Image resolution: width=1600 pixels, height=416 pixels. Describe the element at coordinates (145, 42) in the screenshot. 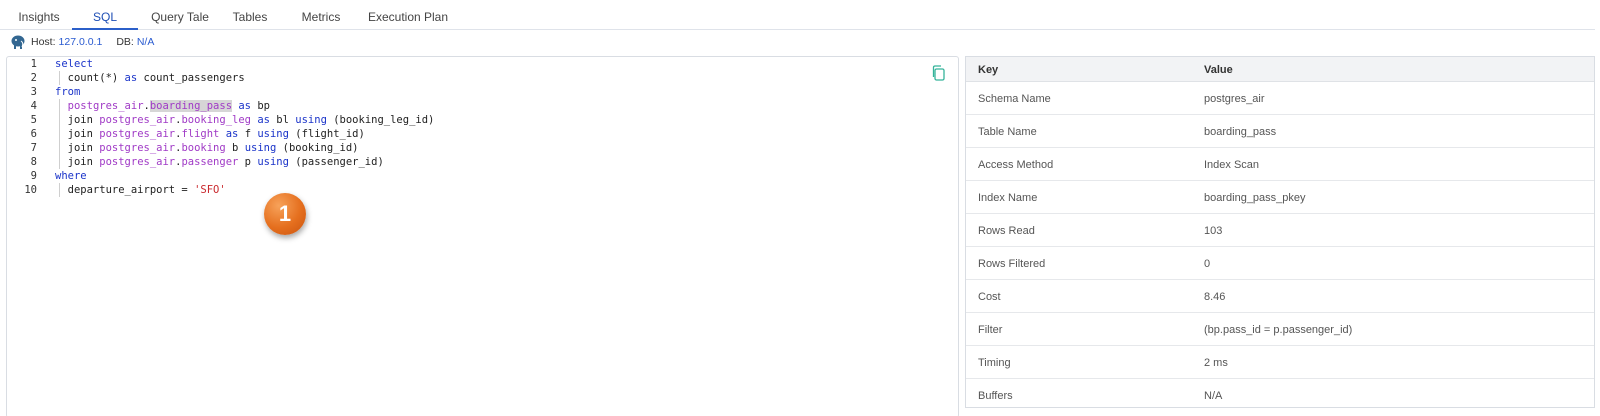

I see `db-value: N/A` at that location.